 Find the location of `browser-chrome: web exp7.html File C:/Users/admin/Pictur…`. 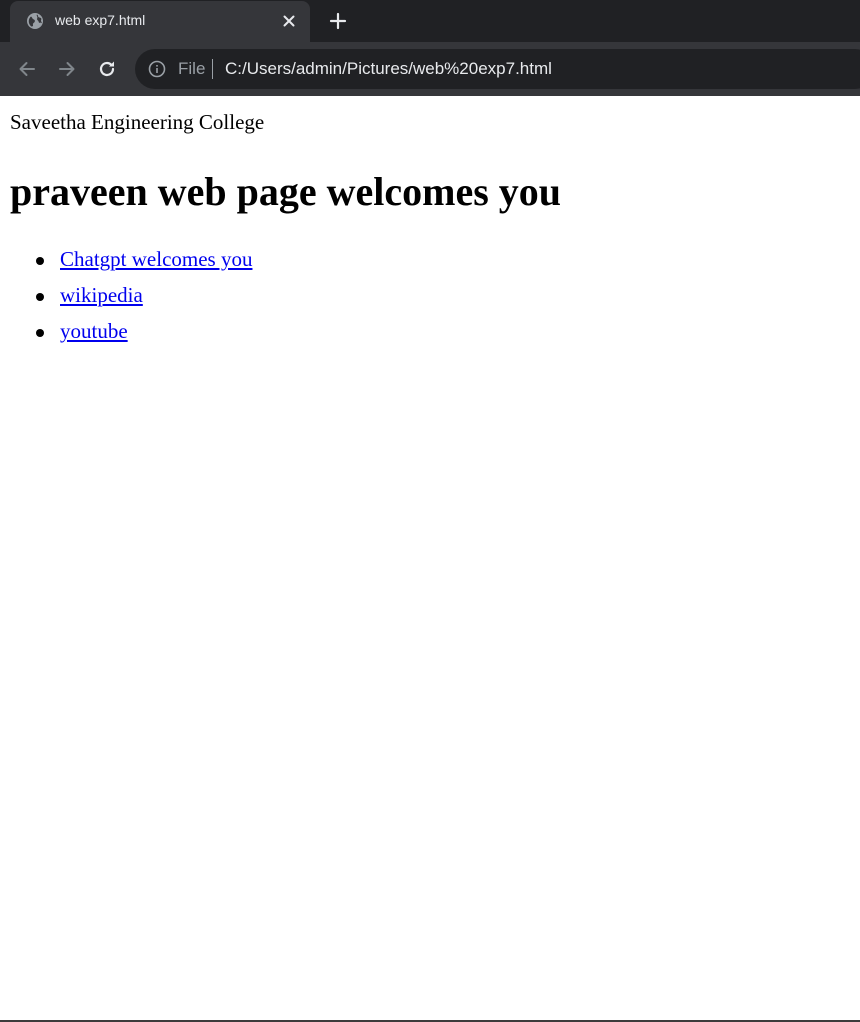

browser-chrome: web exp7.html File C:/Users/admin/Pictur… is located at coordinates (430, 48).